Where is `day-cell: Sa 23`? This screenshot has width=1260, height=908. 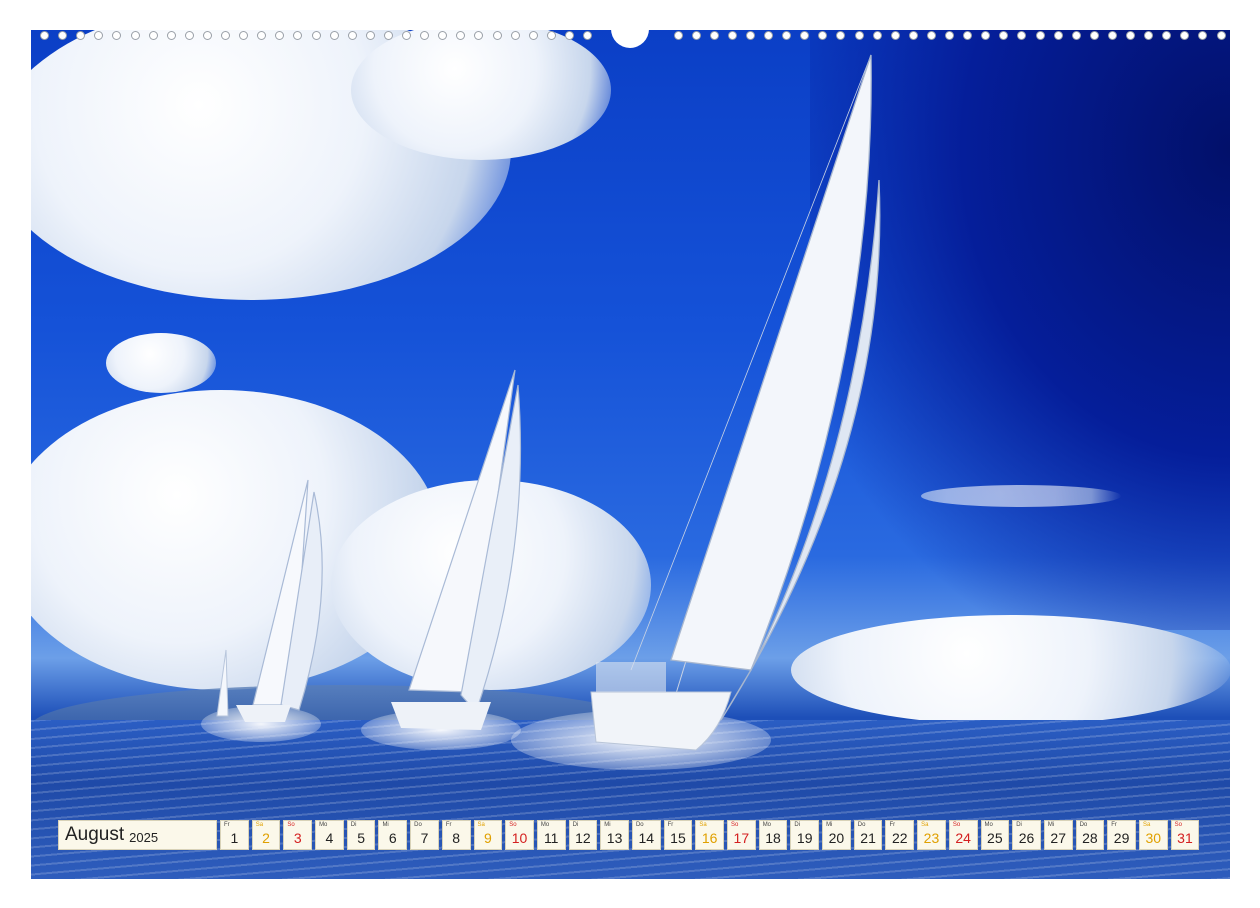
day-cell: Sa 23 is located at coordinates (931, 835).